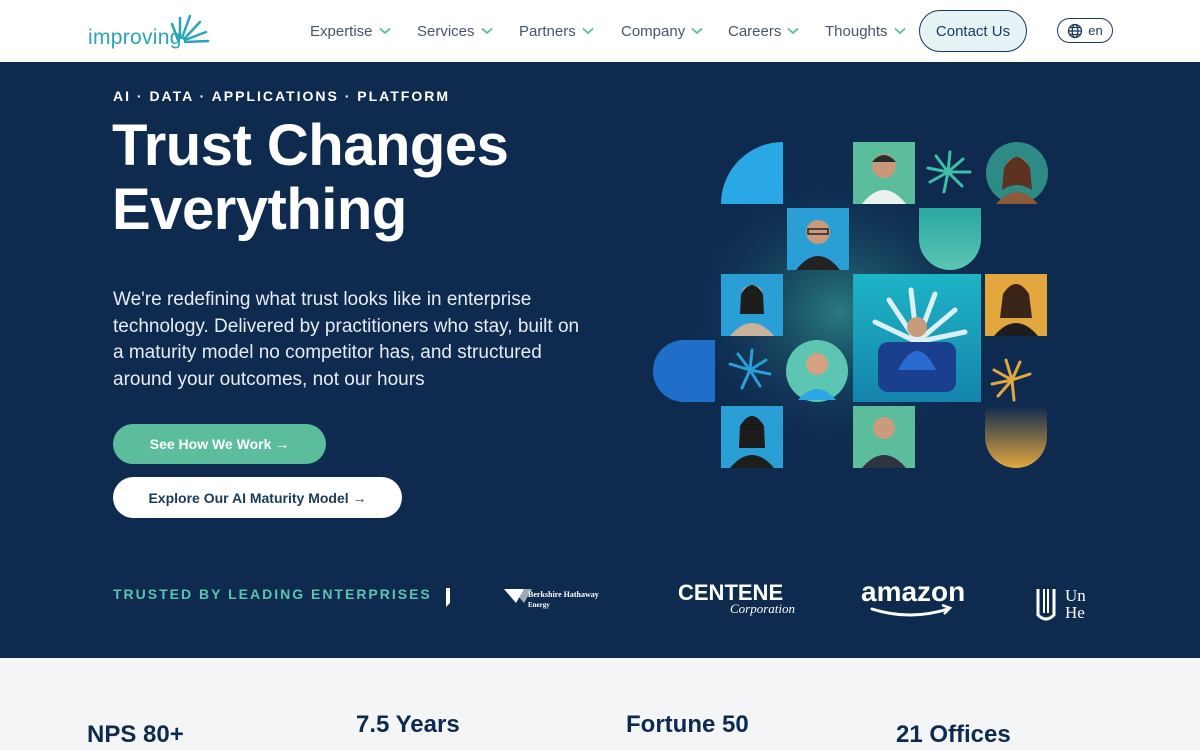 The width and height of the screenshot is (1200, 750). Describe the element at coordinates (856, 31) in the screenshot. I see `nav-item-label: Thoughts` at that location.